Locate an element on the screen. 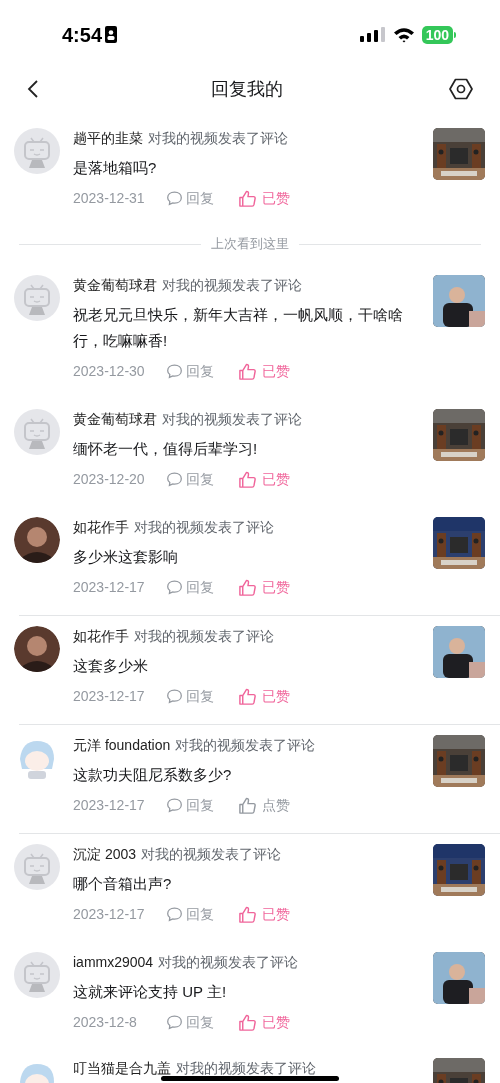 This screenshot has width=500, height=1083. back-icon is located at coordinates (33, 89).